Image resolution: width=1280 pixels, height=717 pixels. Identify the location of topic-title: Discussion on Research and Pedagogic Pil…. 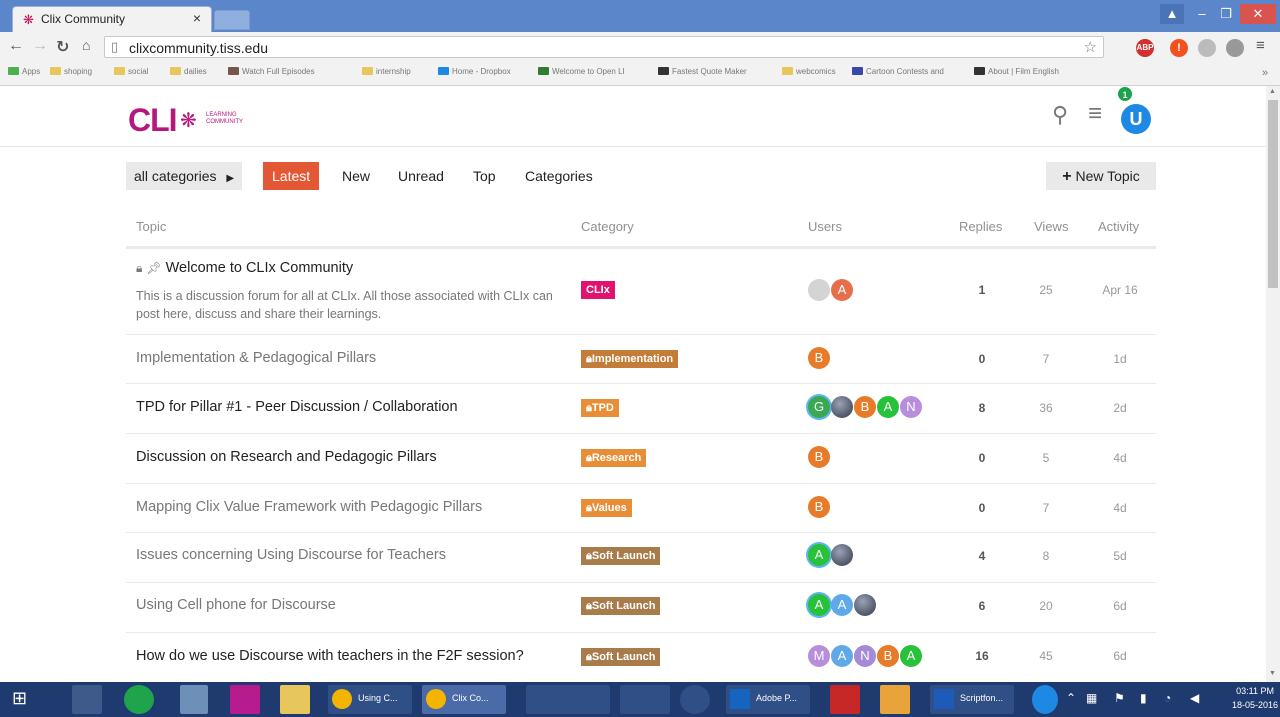
(286, 457).